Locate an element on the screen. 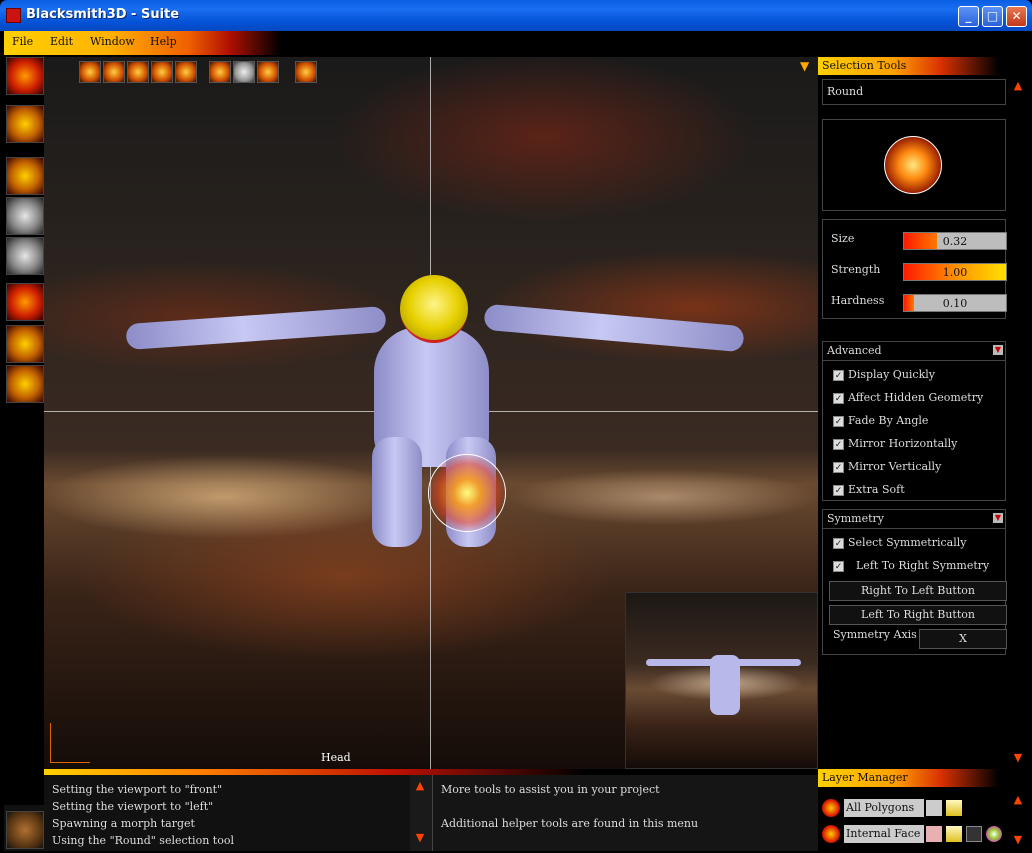 This screenshot has width=1032, height=853. face-icon is located at coordinates (220, 72).